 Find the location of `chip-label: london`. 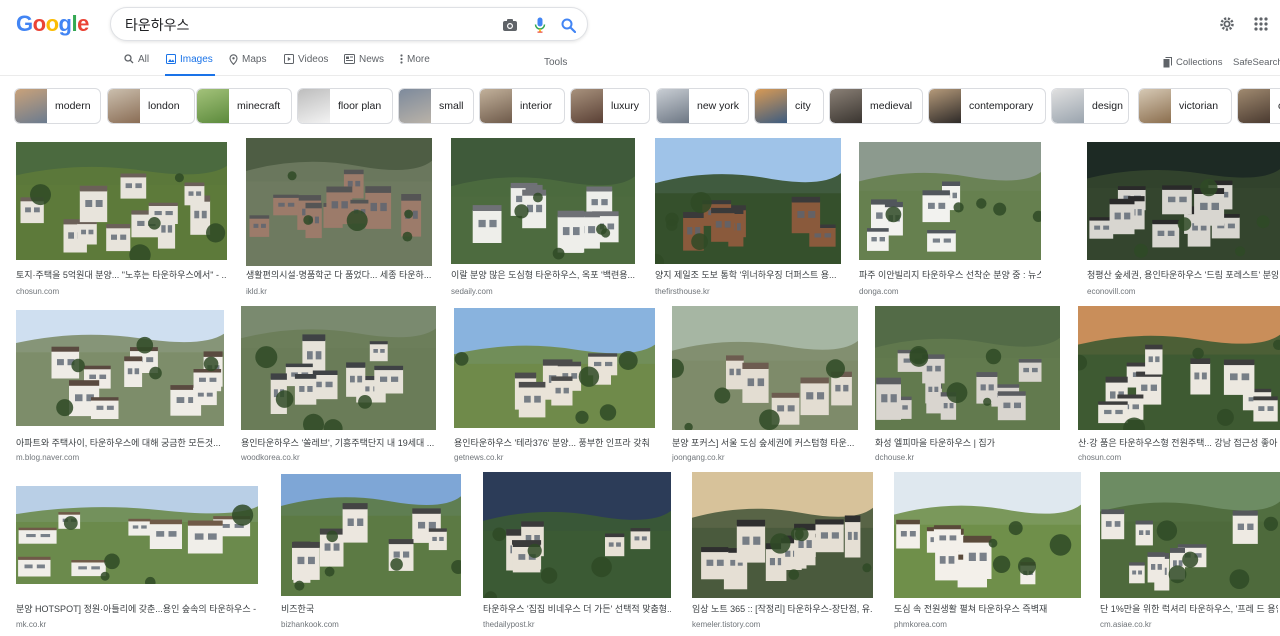

chip-label: london is located at coordinates (164, 106).